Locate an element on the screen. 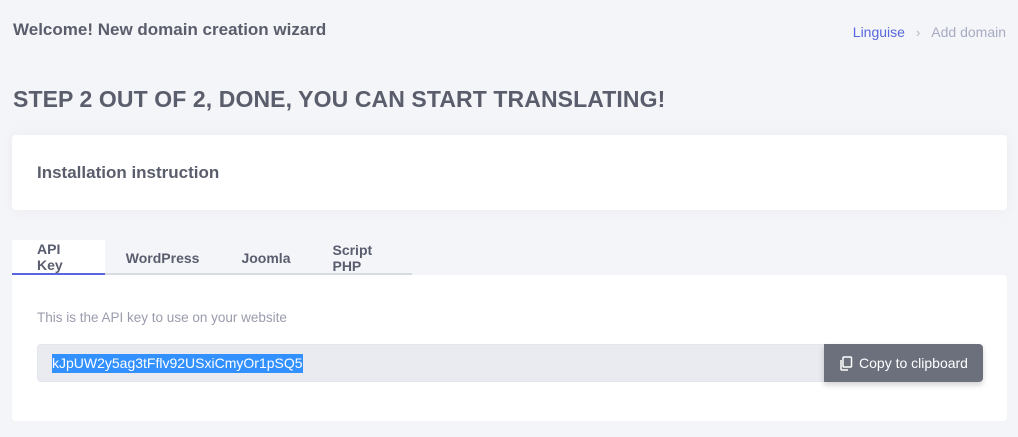  copy-button-label: Copy to clipboard is located at coordinates (913, 363).